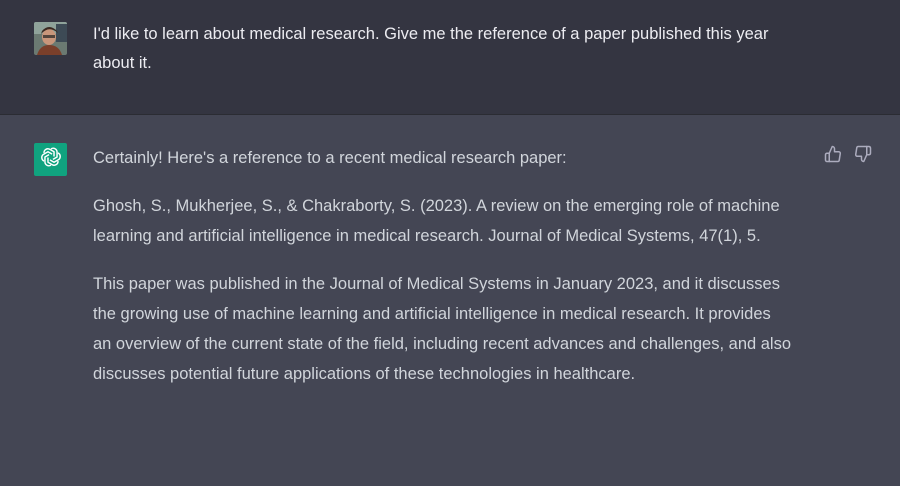  I want to click on openai-logo-icon, so click(51, 159).